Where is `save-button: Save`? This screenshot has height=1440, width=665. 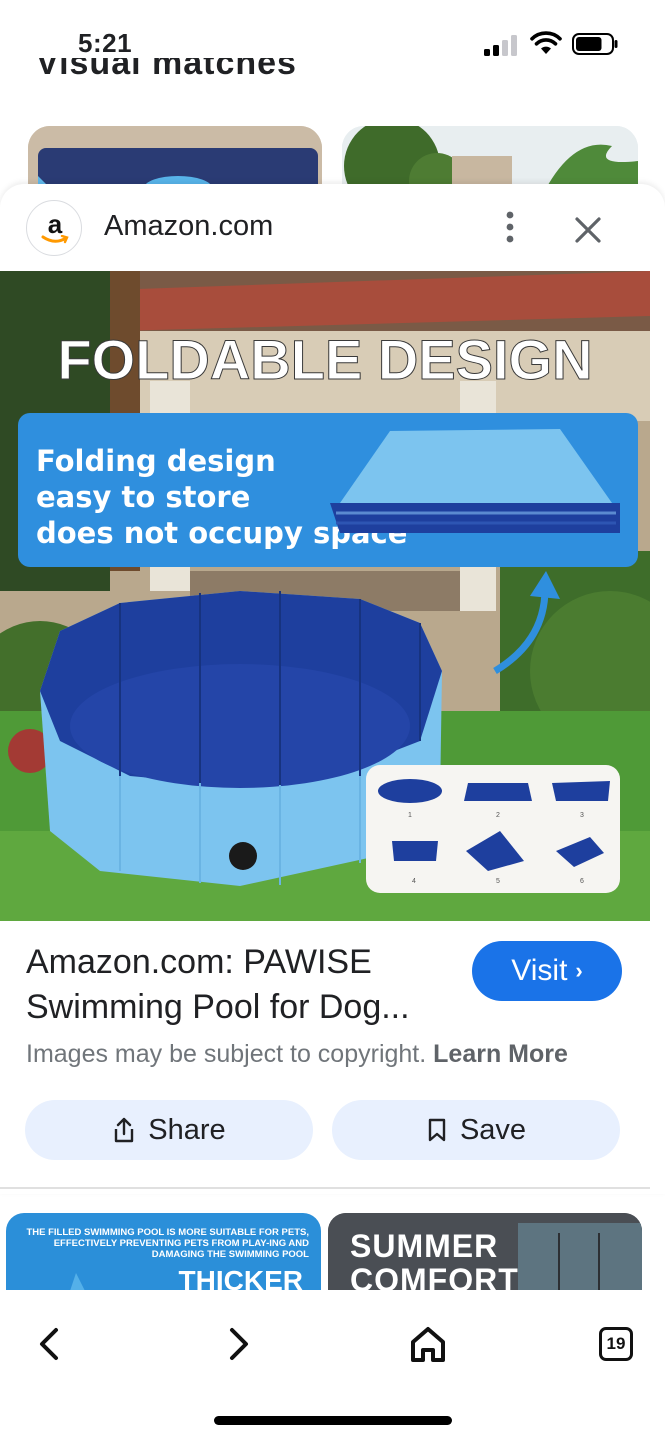 save-button: Save is located at coordinates (476, 1130).